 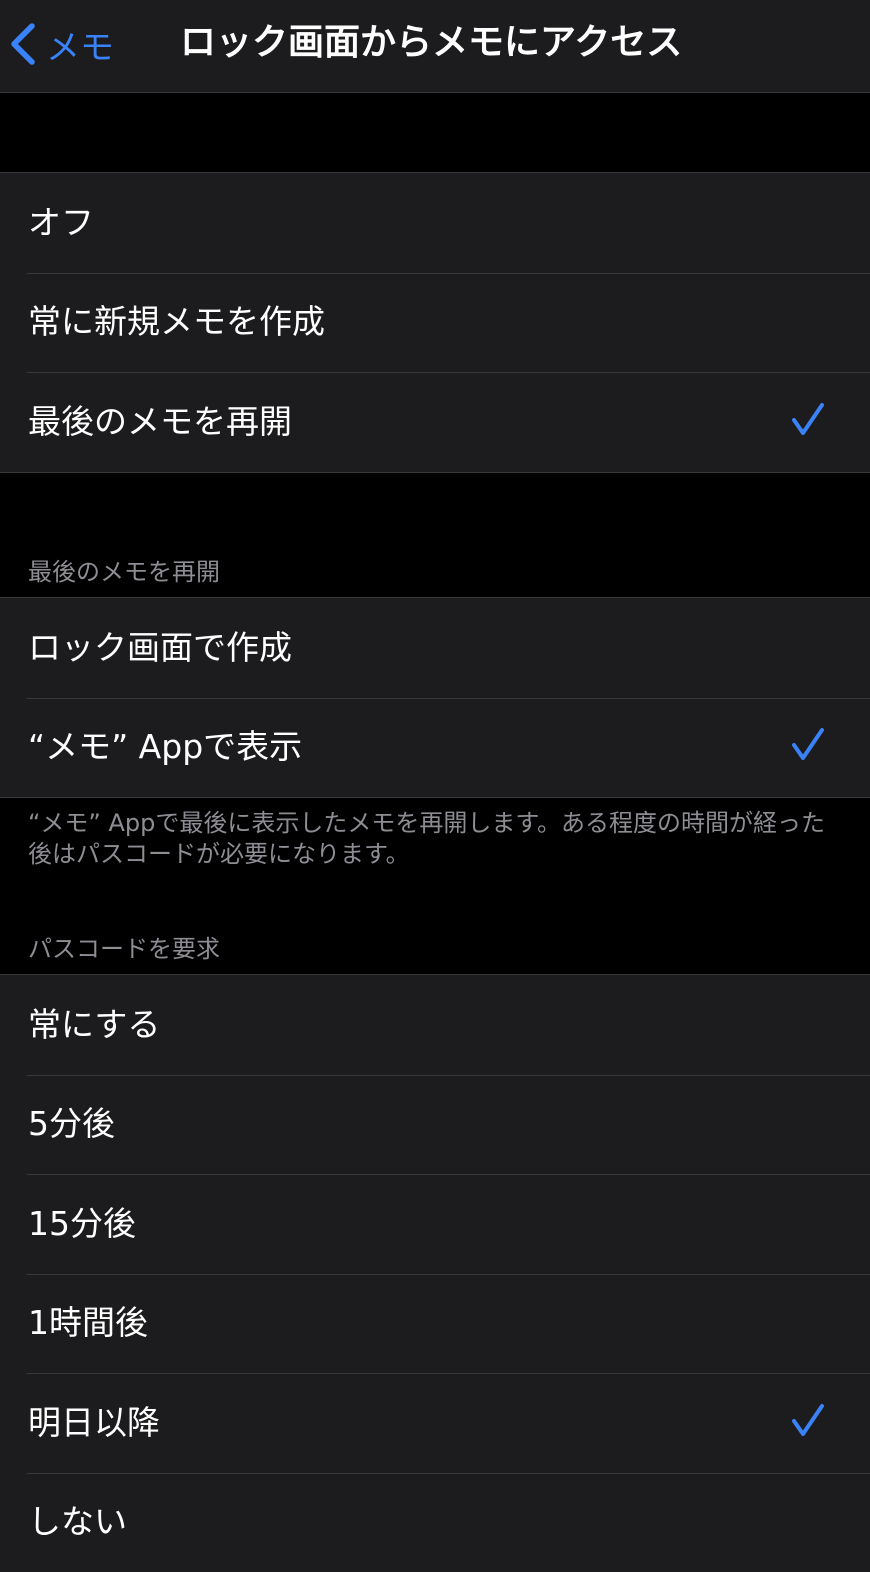 I want to click on option-always-new-note: 常に新規メモを作成, so click(x=435, y=323).